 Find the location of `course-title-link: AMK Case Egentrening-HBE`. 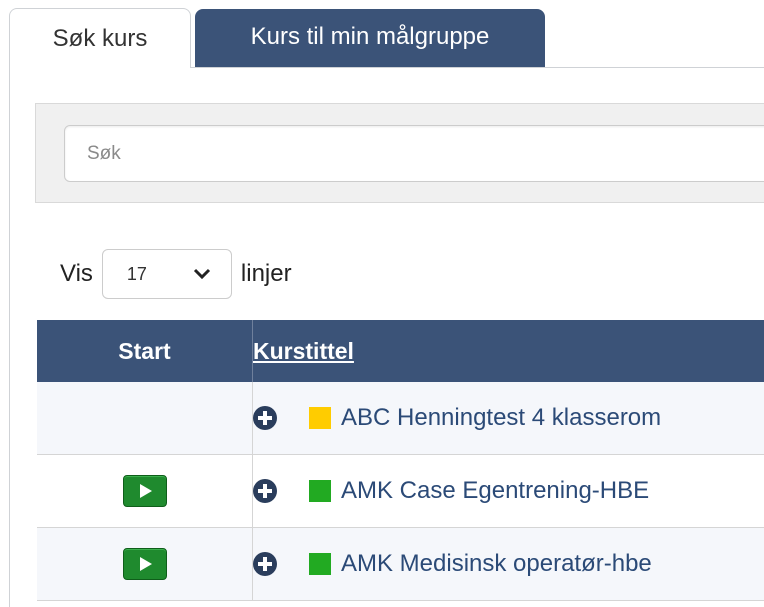

course-title-link: AMK Case Egentrening-HBE is located at coordinates (495, 491).